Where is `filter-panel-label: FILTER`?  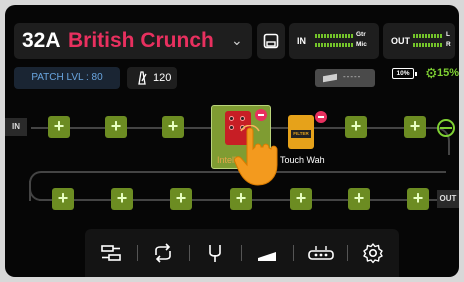
filter-panel-label: FILTER is located at coordinates (301, 134).